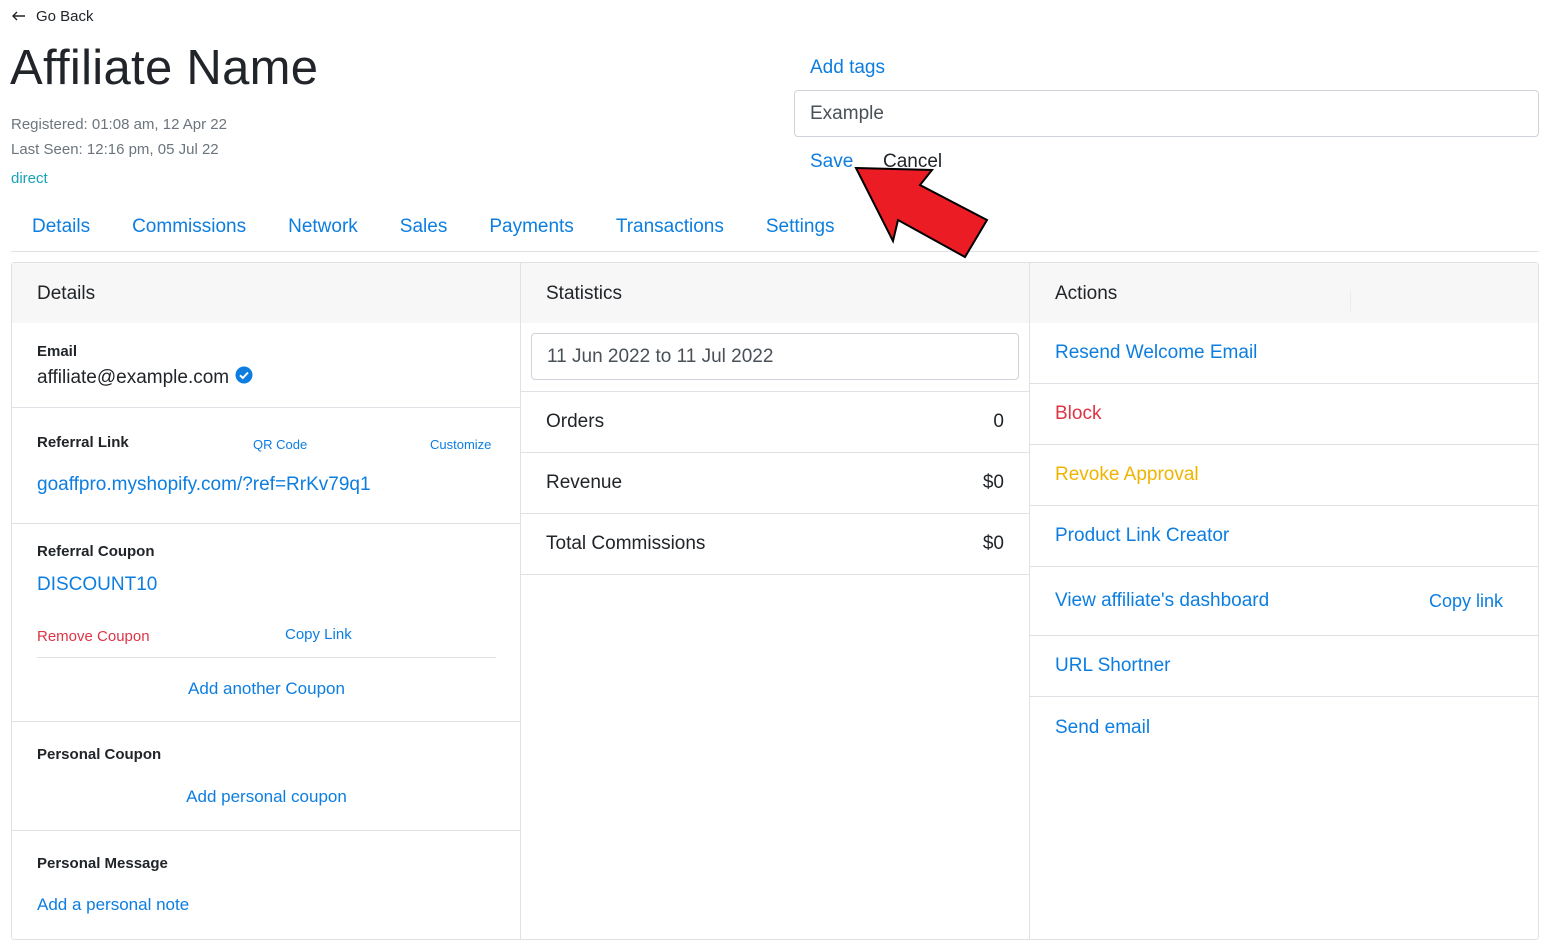 This screenshot has width=1547, height=950. I want to click on date-range-picker: 11 Jun 2022 to 11 Jul 2022, so click(775, 356).